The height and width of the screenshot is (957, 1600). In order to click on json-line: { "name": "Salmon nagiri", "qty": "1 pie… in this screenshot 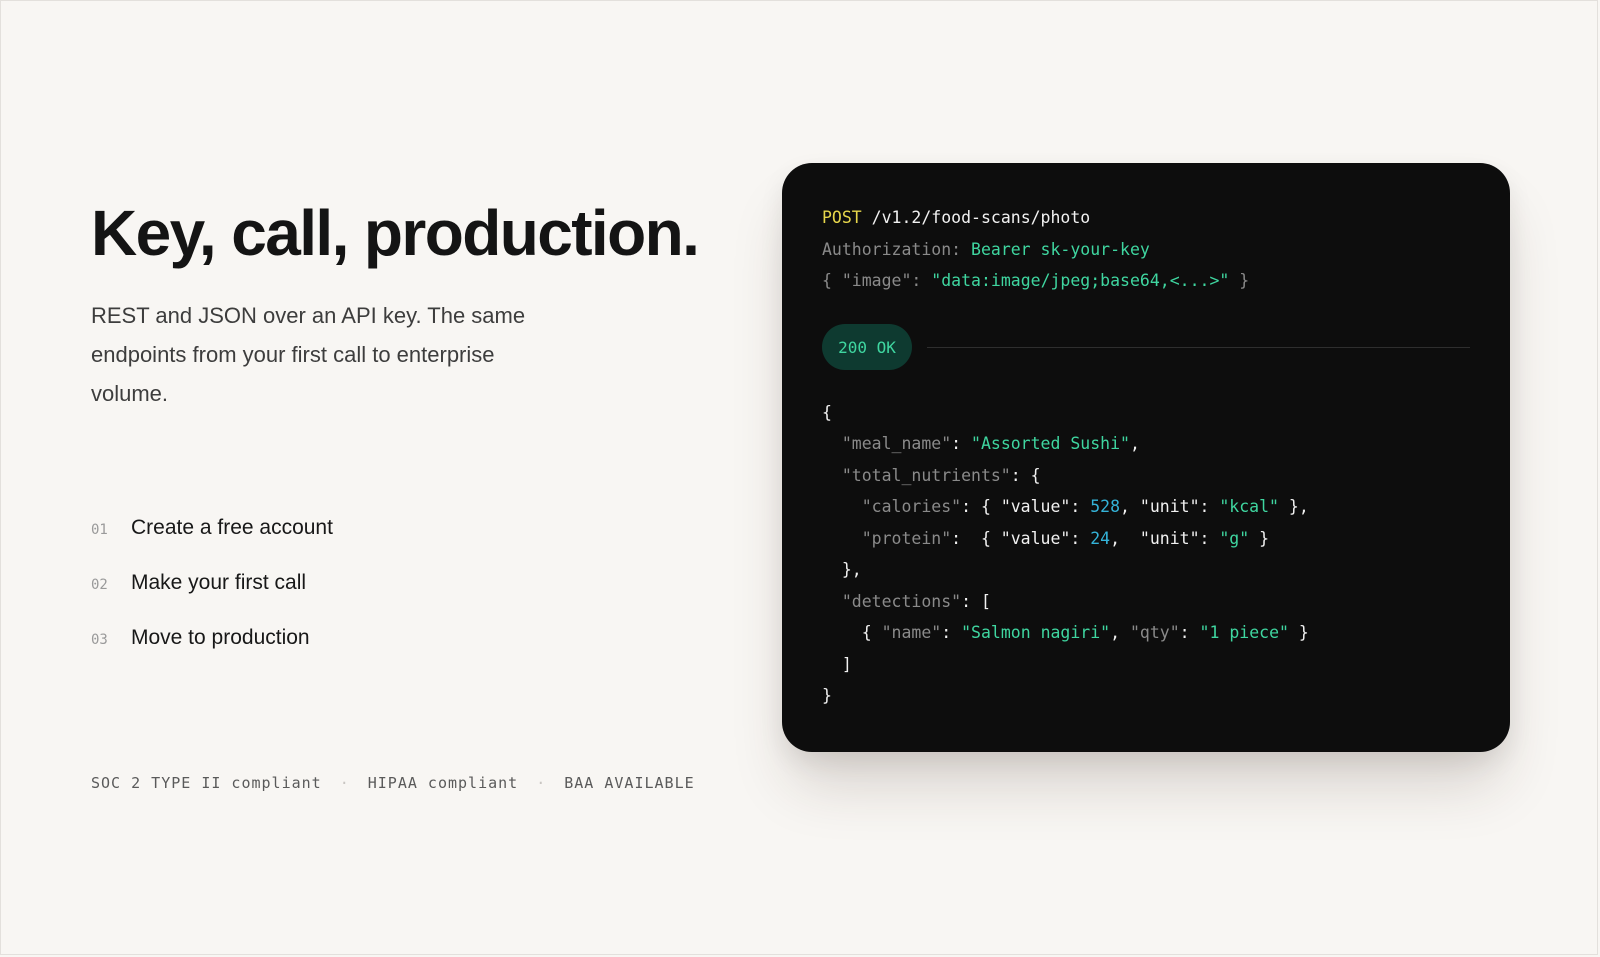, I will do `click(1065, 632)`.